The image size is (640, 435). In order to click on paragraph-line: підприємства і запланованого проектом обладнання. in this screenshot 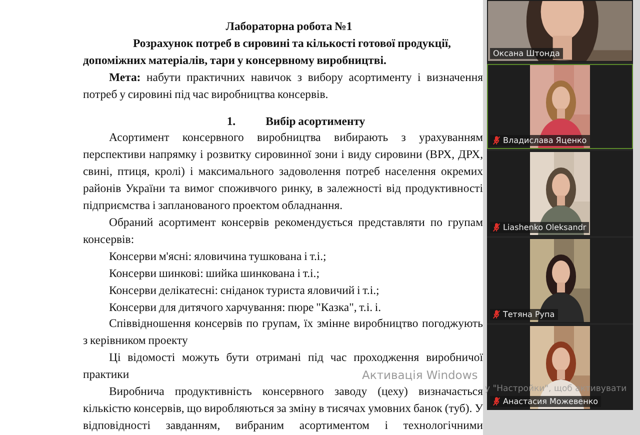, I will do `click(212, 206)`.